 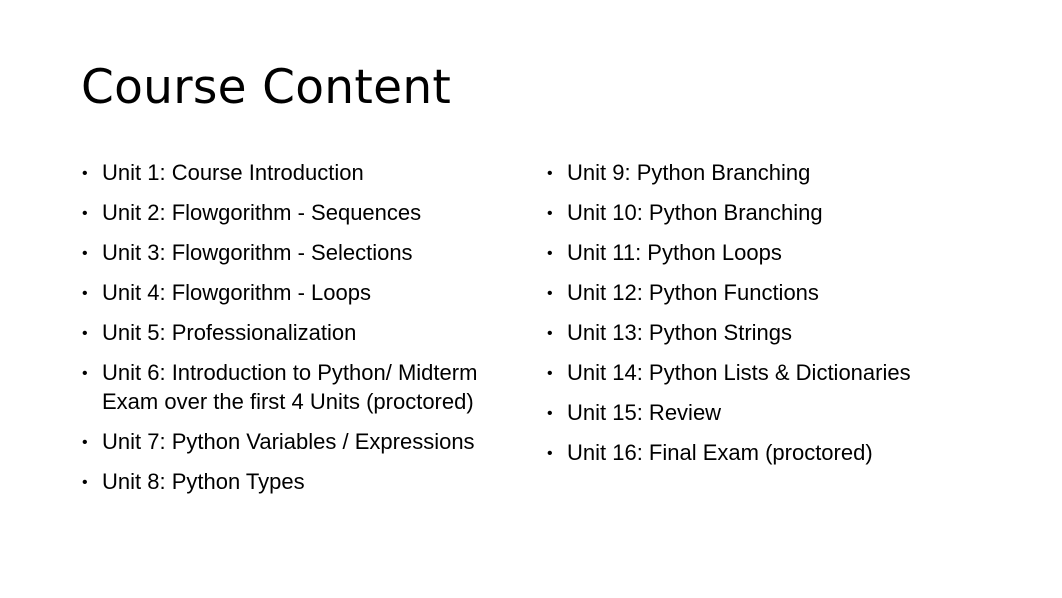 I want to click on list-item: • Unit 1: Course Introduction, so click(x=300, y=172).